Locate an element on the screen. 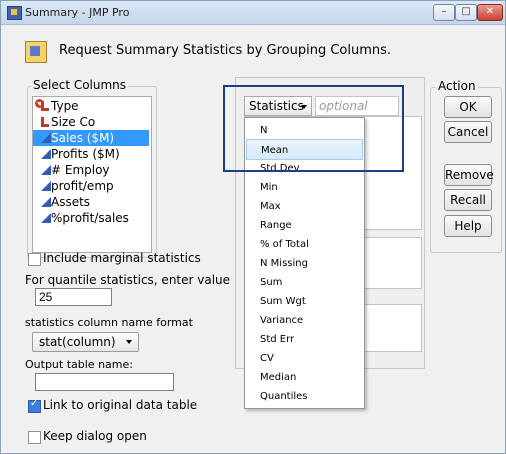  menu-item-median: Median is located at coordinates (304, 377).